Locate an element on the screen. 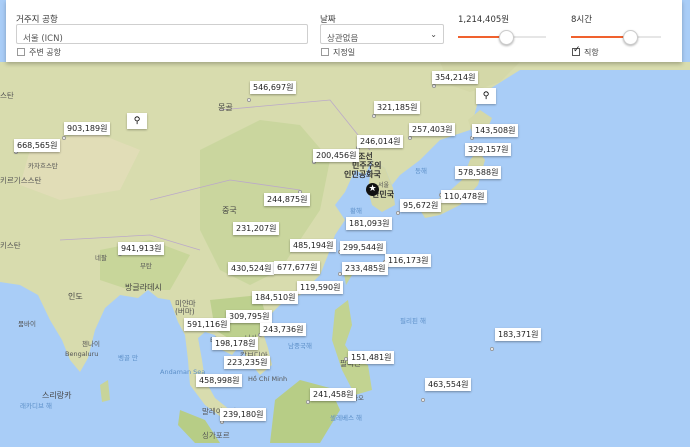  fixed-date-checkbox is located at coordinates (325, 52).